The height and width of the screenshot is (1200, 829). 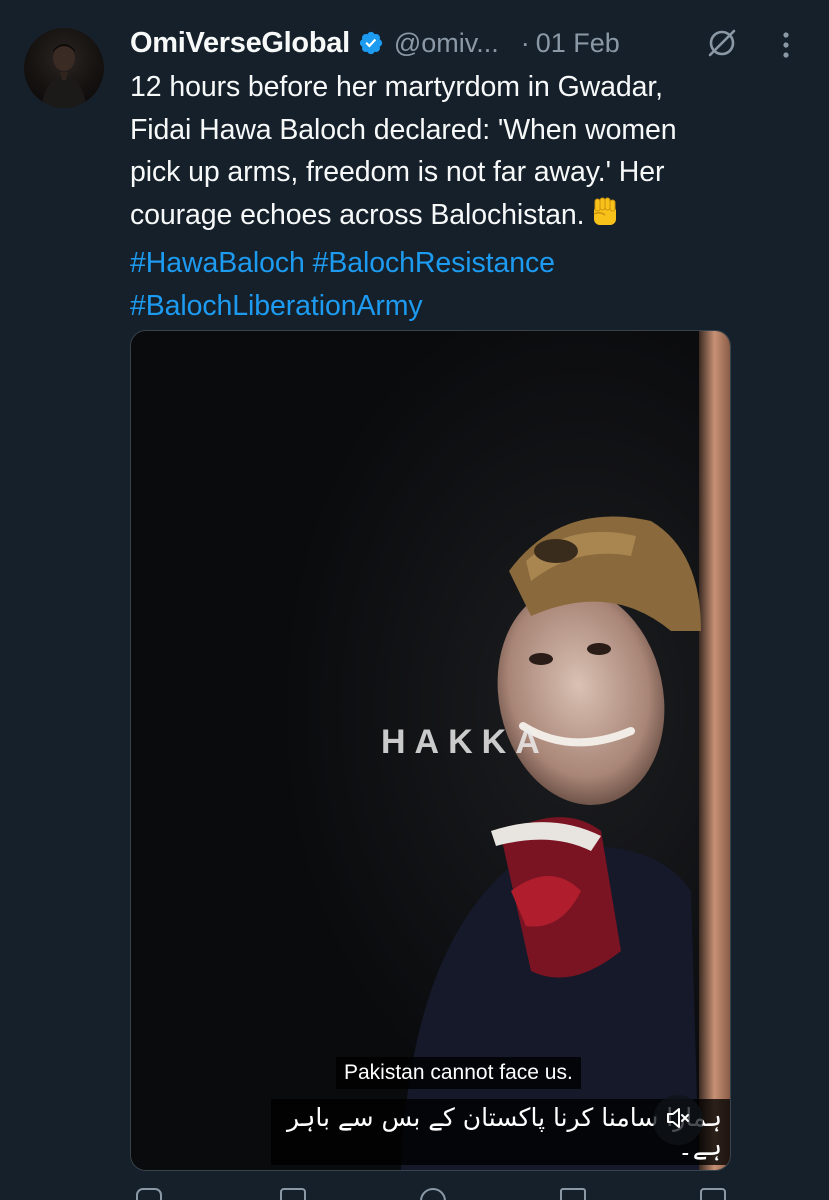 What do you see at coordinates (465, 742) in the screenshot?
I see `video-watermark: HAKKA` at bounding box center [465, 742].